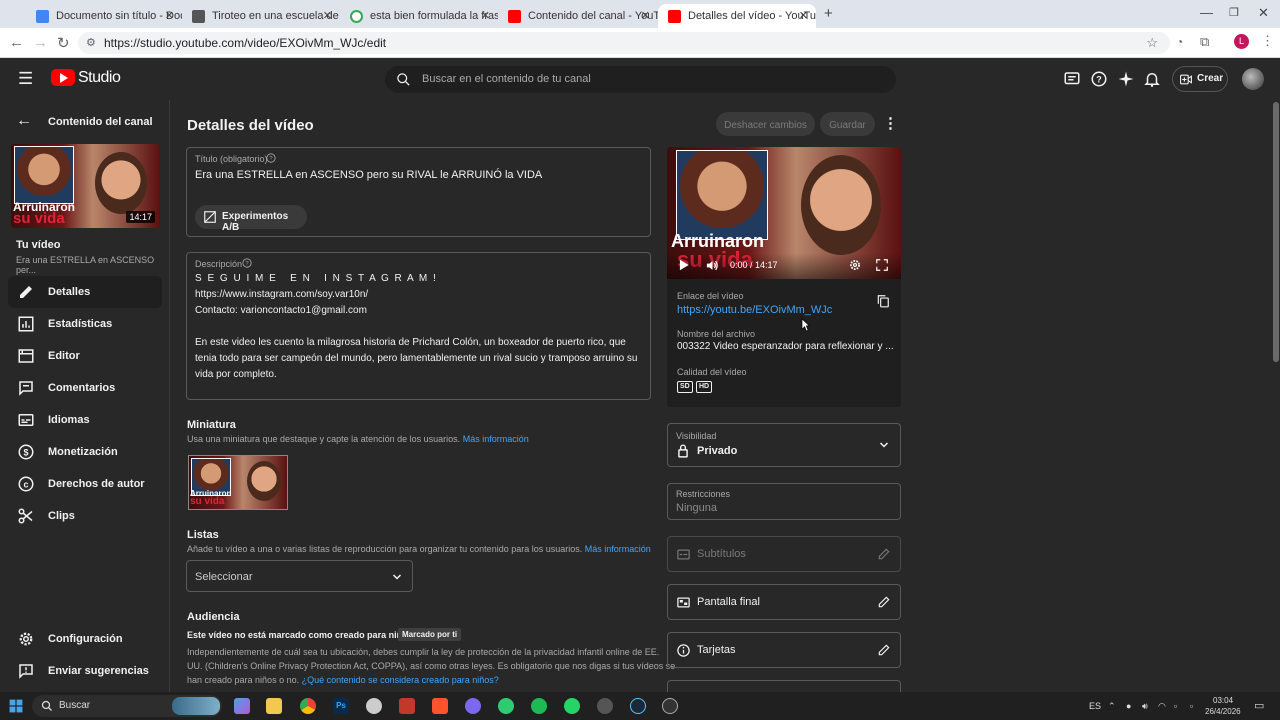 The width and height of the screenshot is (1280, 720). I want to click on forward-arrow-icon: →, so click(40, 42).